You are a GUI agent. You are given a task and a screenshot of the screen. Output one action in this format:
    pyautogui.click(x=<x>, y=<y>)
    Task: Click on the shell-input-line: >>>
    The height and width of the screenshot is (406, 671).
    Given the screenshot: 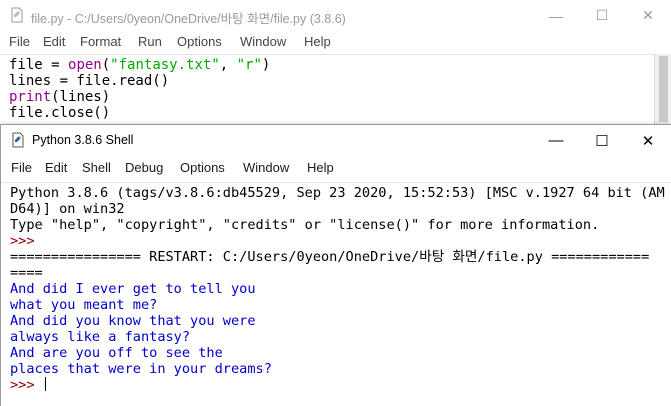 What is the action you would take?
    pyautogui.click(x=28, y=385)
    